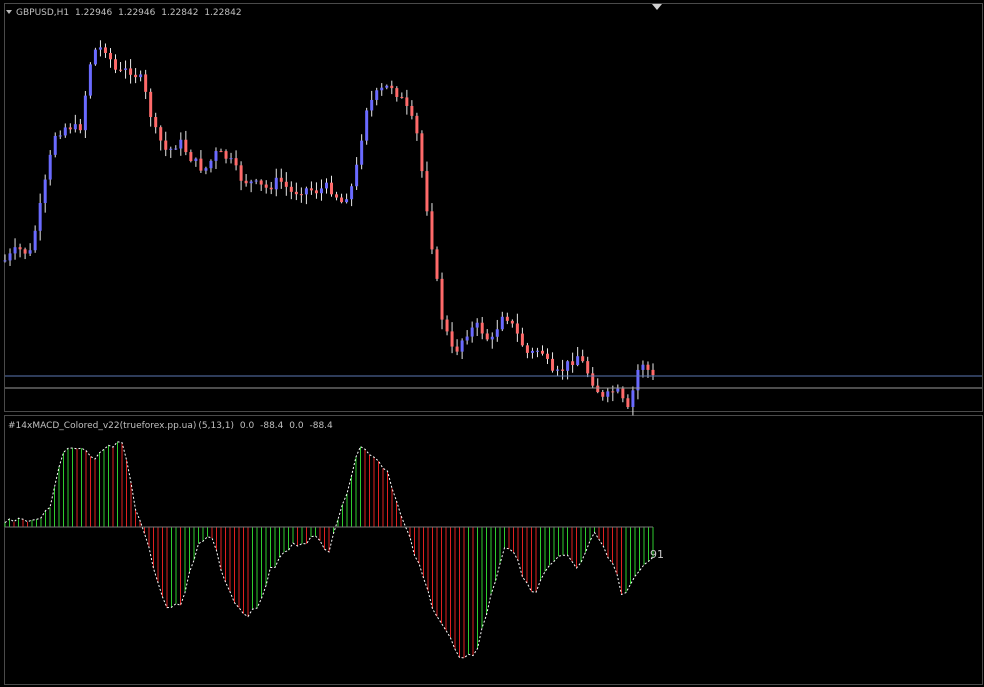 The image size is (984, 687). I want to click on indicator-name: #14xMACD_Colored_v22(trueforex.pp.ua), so click(102, 426).